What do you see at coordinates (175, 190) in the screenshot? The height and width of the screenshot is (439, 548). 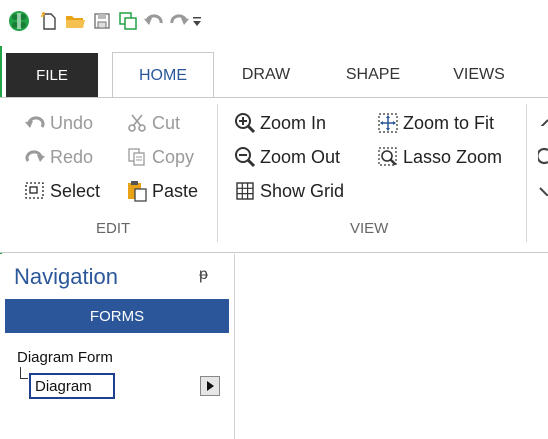 I see `paste-label: Paste` at bounding box center [175, 190].